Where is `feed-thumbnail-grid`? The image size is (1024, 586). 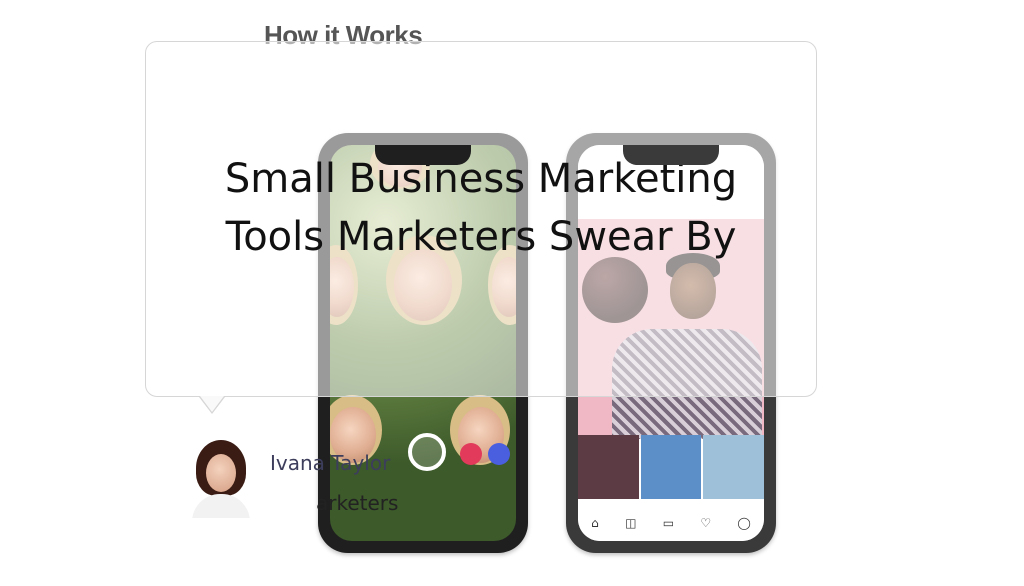
feed-thumbnail-grid is located at coordinates (671, 467).